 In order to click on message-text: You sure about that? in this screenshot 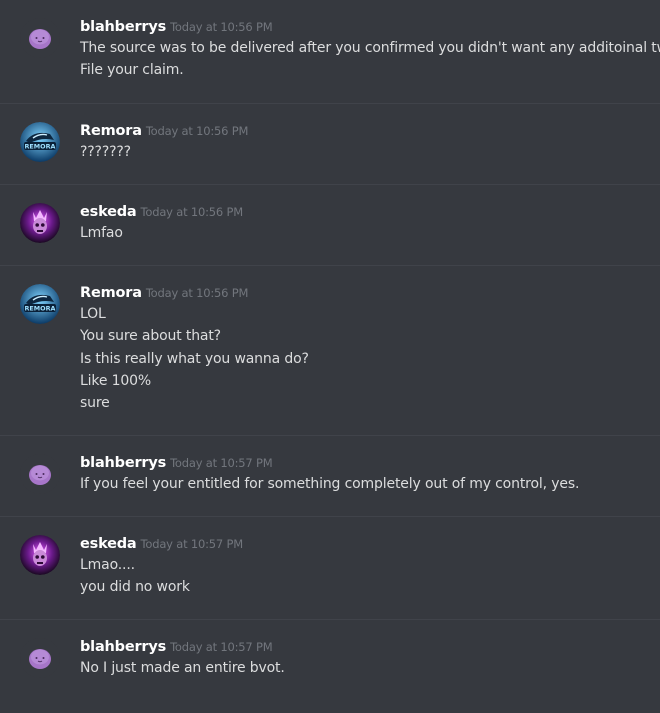, I will do `click(150, 336)`.